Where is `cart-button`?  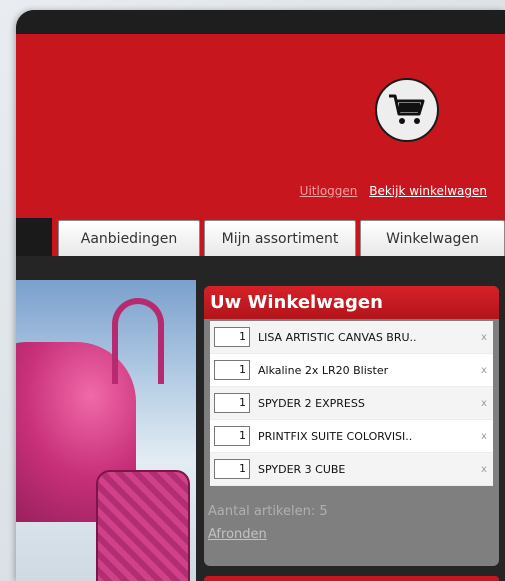
cart-button is located at coordinates (407, 110).